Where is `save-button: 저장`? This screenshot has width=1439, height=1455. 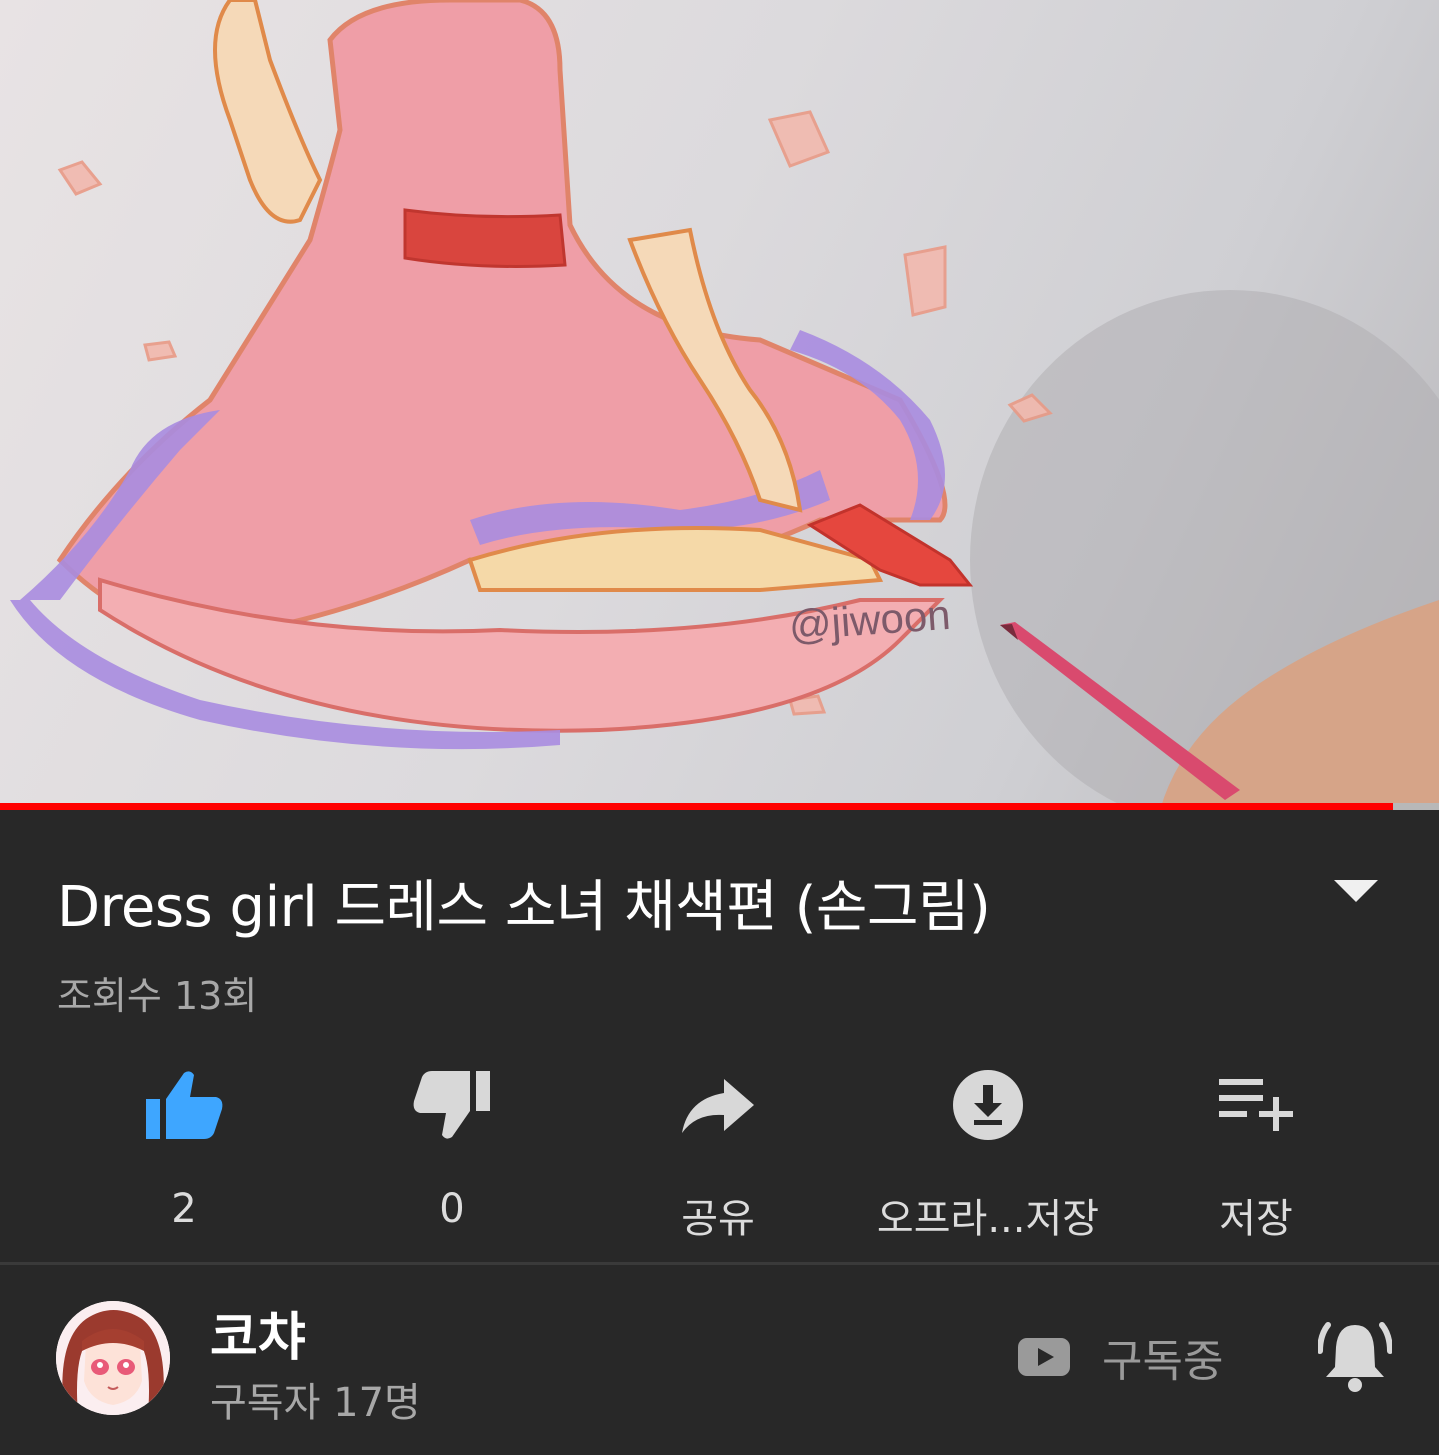 save-button: 저장 is located at coordinates (1256, 1152).